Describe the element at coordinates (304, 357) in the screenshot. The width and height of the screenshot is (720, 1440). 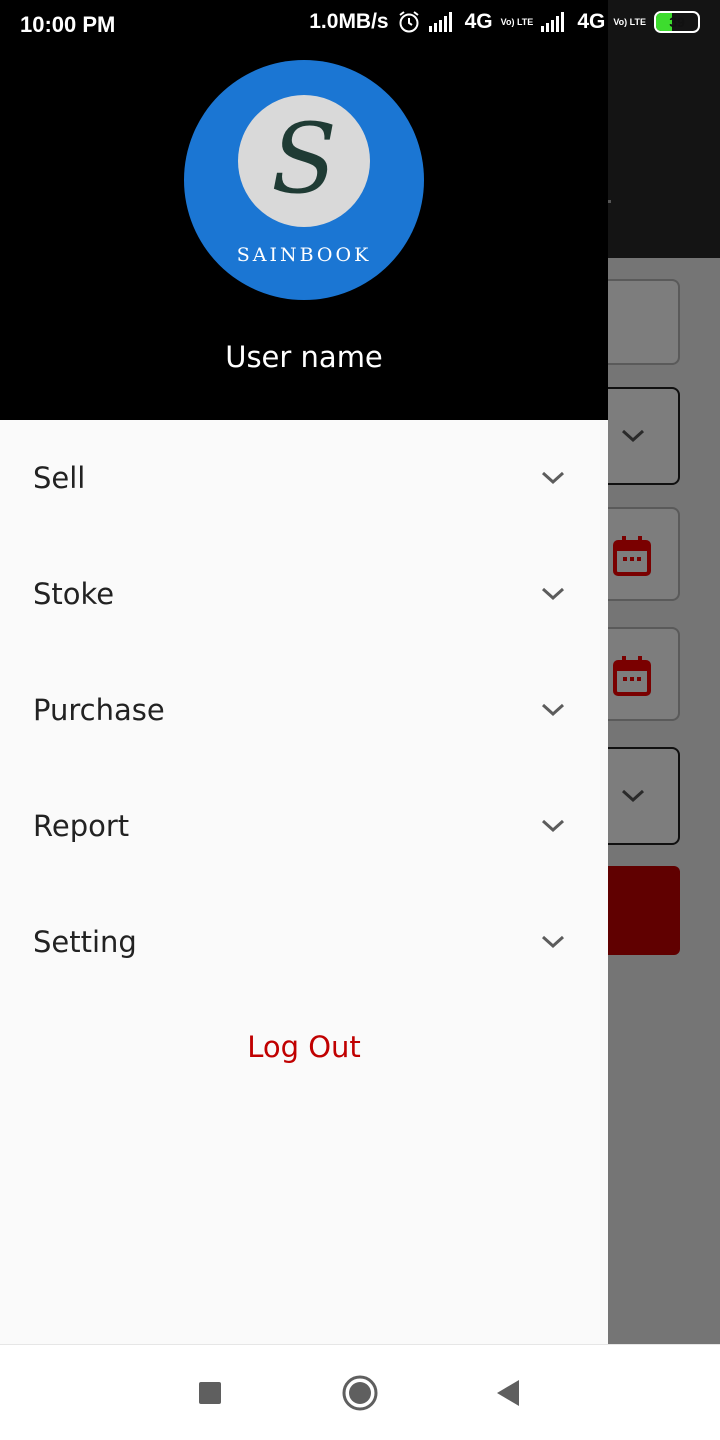
I see `user-name: User name` at that location.